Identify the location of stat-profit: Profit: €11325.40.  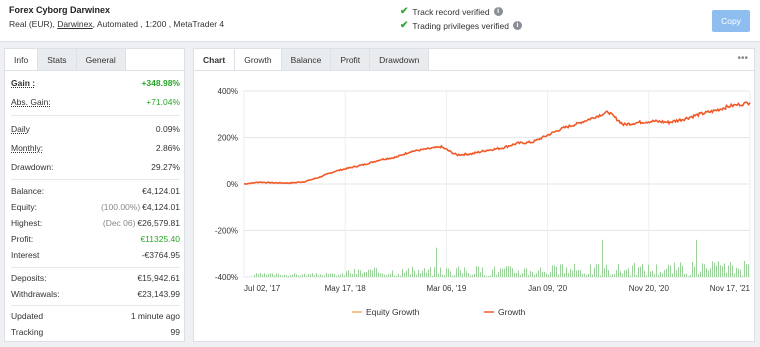
(95, 241).